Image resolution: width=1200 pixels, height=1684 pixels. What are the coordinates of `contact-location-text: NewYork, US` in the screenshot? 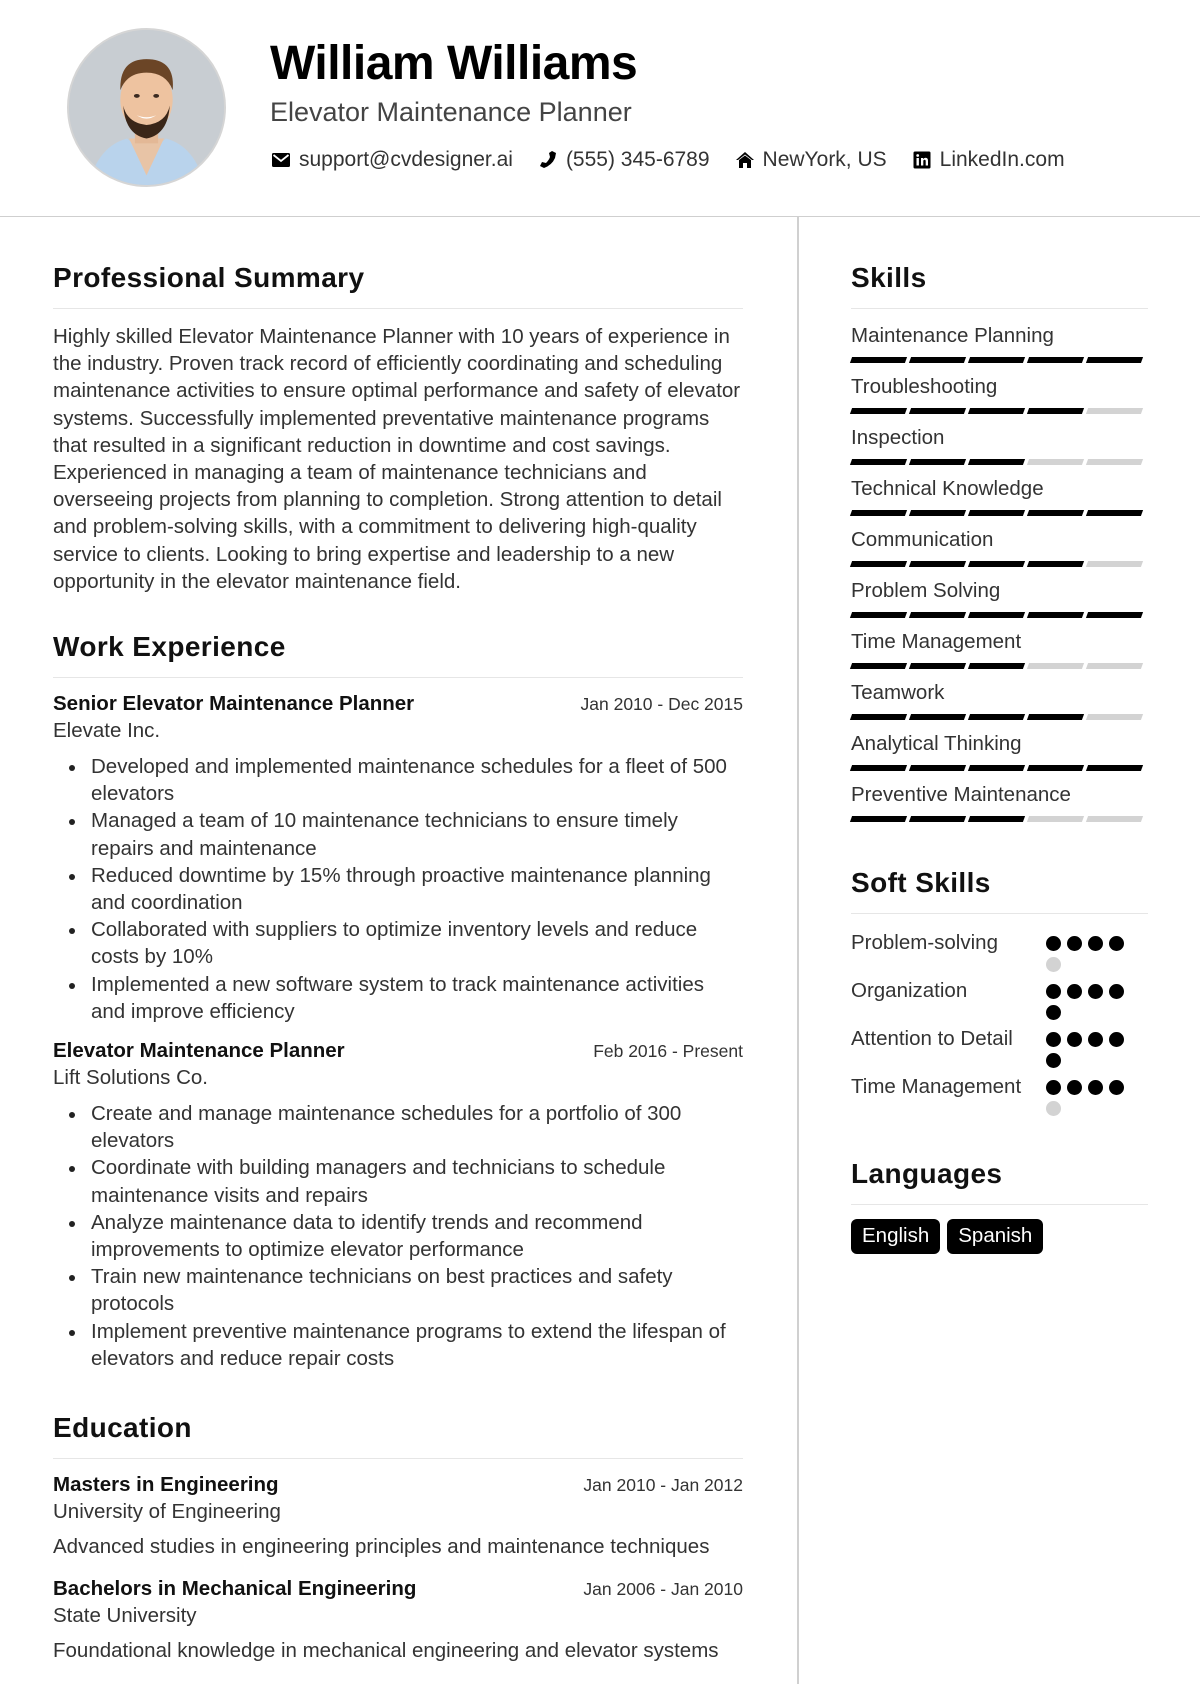 It's located at (824, 159).